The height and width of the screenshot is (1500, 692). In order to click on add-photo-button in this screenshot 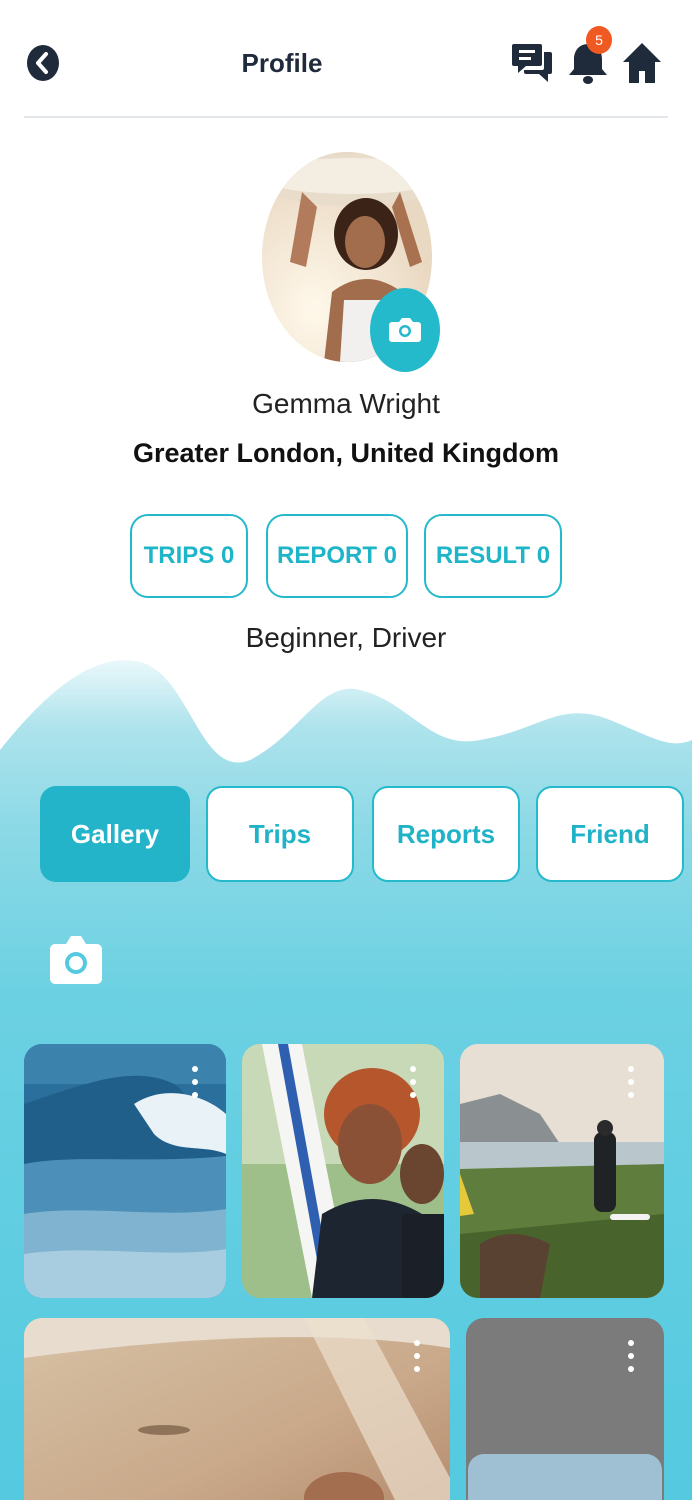, I will do `click(76, 959)`.